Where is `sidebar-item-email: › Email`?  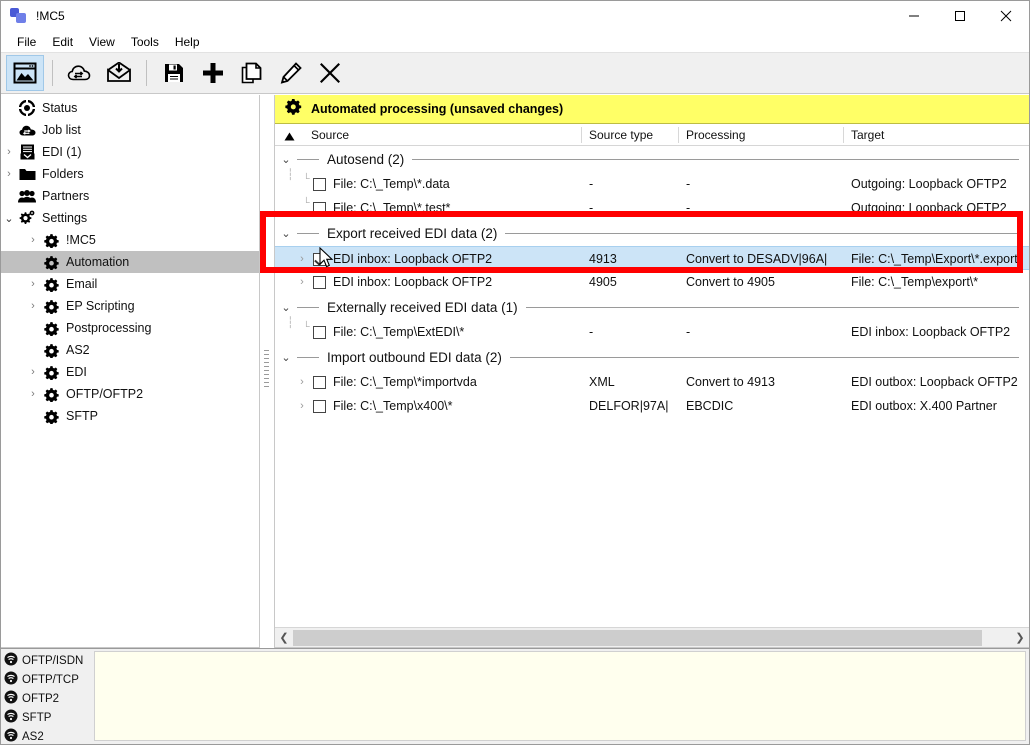 sidebar-item-email: › Email is located at coordinates (130, 284).